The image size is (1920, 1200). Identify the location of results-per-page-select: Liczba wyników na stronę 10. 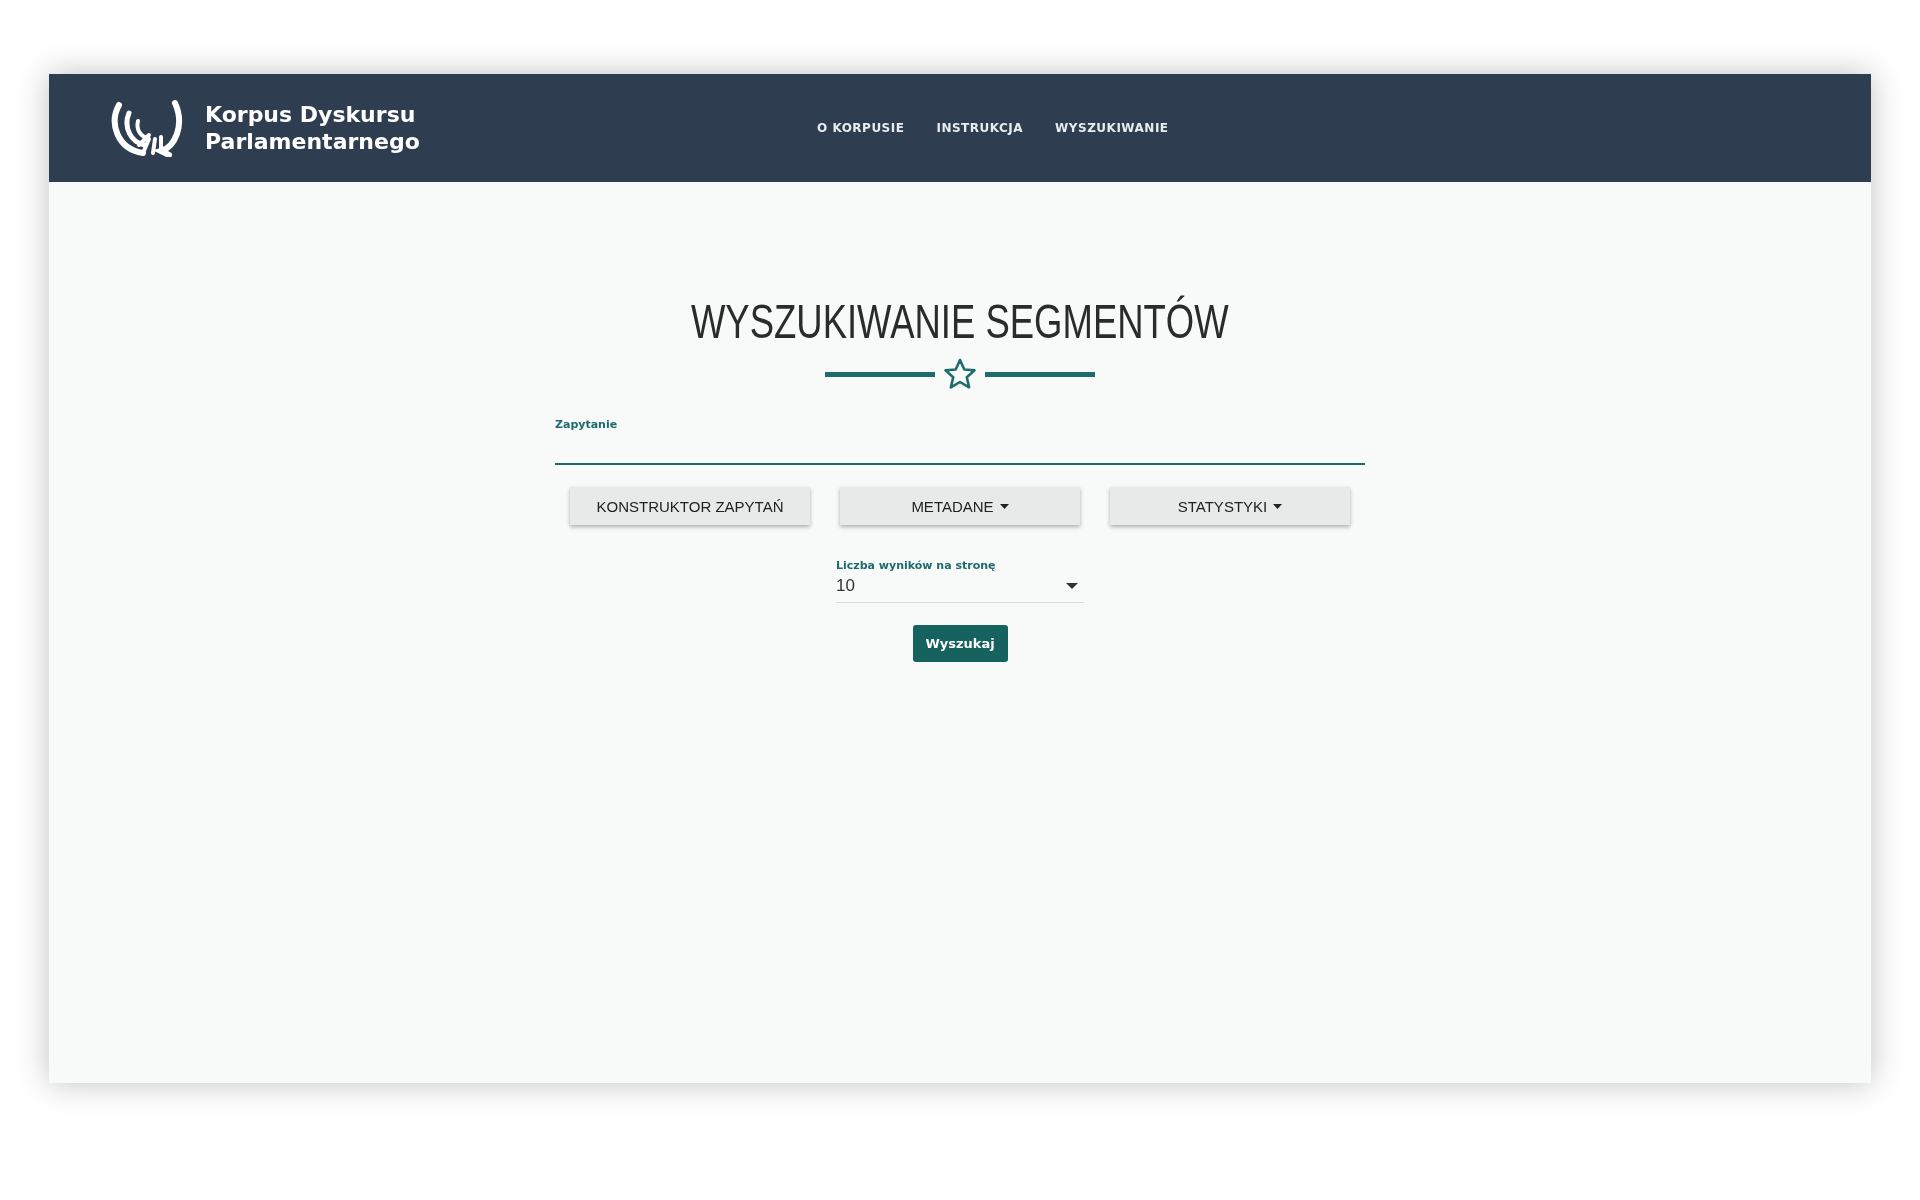
(960, 581).